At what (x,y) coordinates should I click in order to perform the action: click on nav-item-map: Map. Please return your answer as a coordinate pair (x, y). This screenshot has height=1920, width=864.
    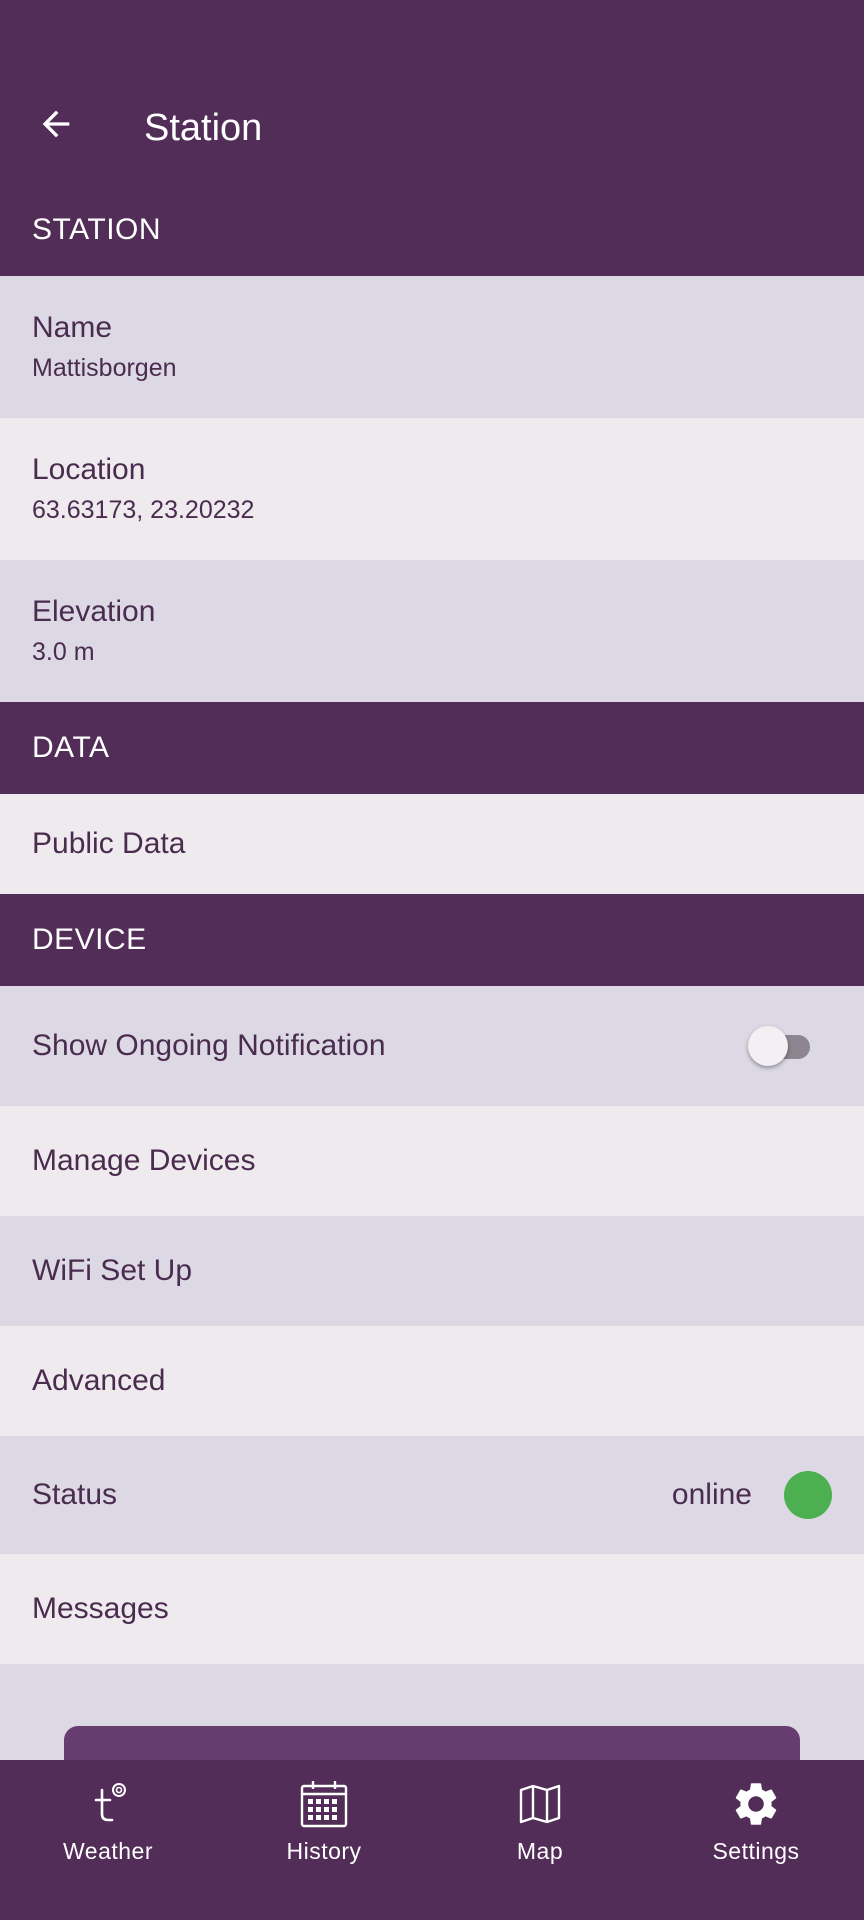
    Looking at the image, I should click on (540, 1840).